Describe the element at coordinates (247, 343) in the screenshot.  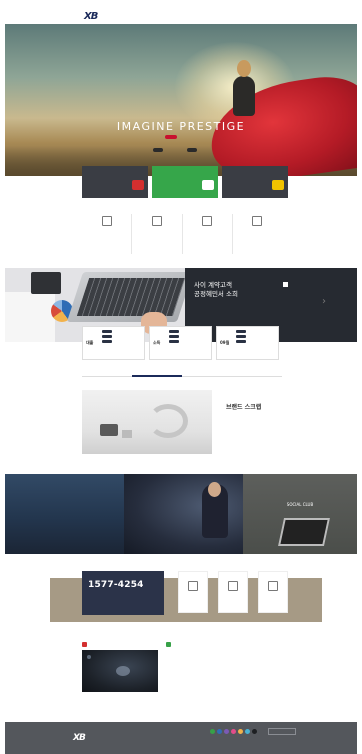
I see `rate-card: 09월` at that location.